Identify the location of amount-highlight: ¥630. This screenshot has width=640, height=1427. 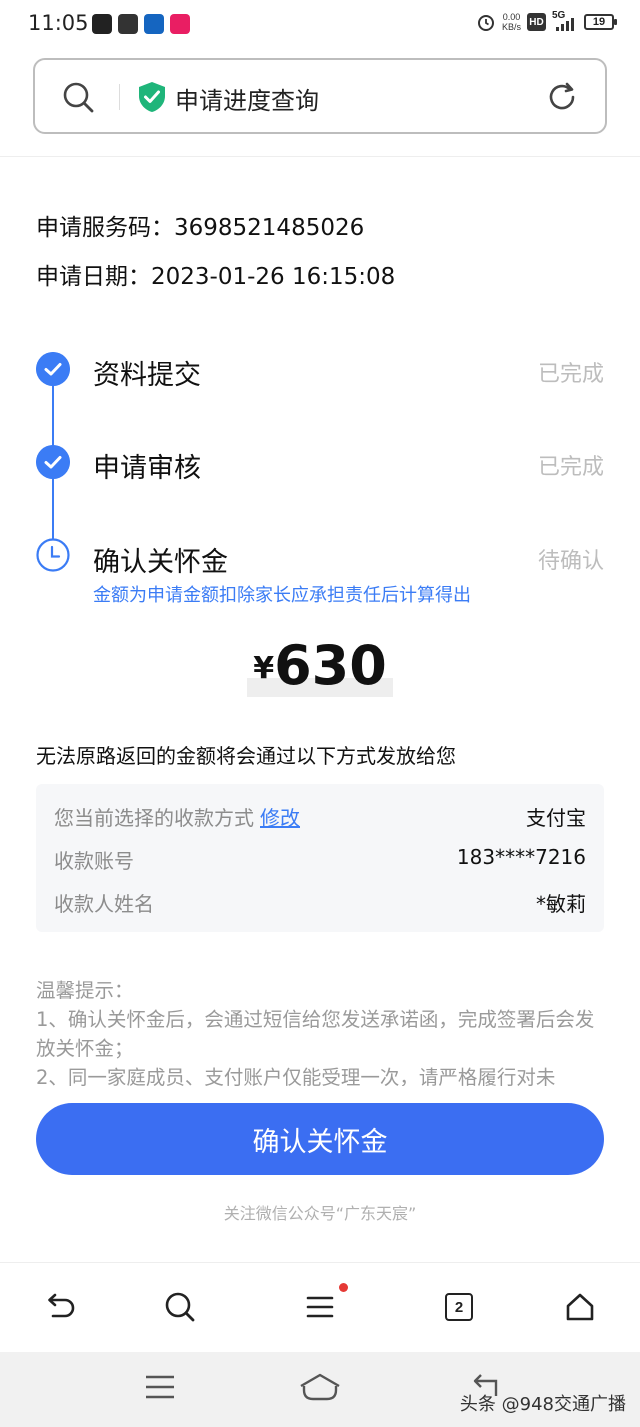
(320, 665).